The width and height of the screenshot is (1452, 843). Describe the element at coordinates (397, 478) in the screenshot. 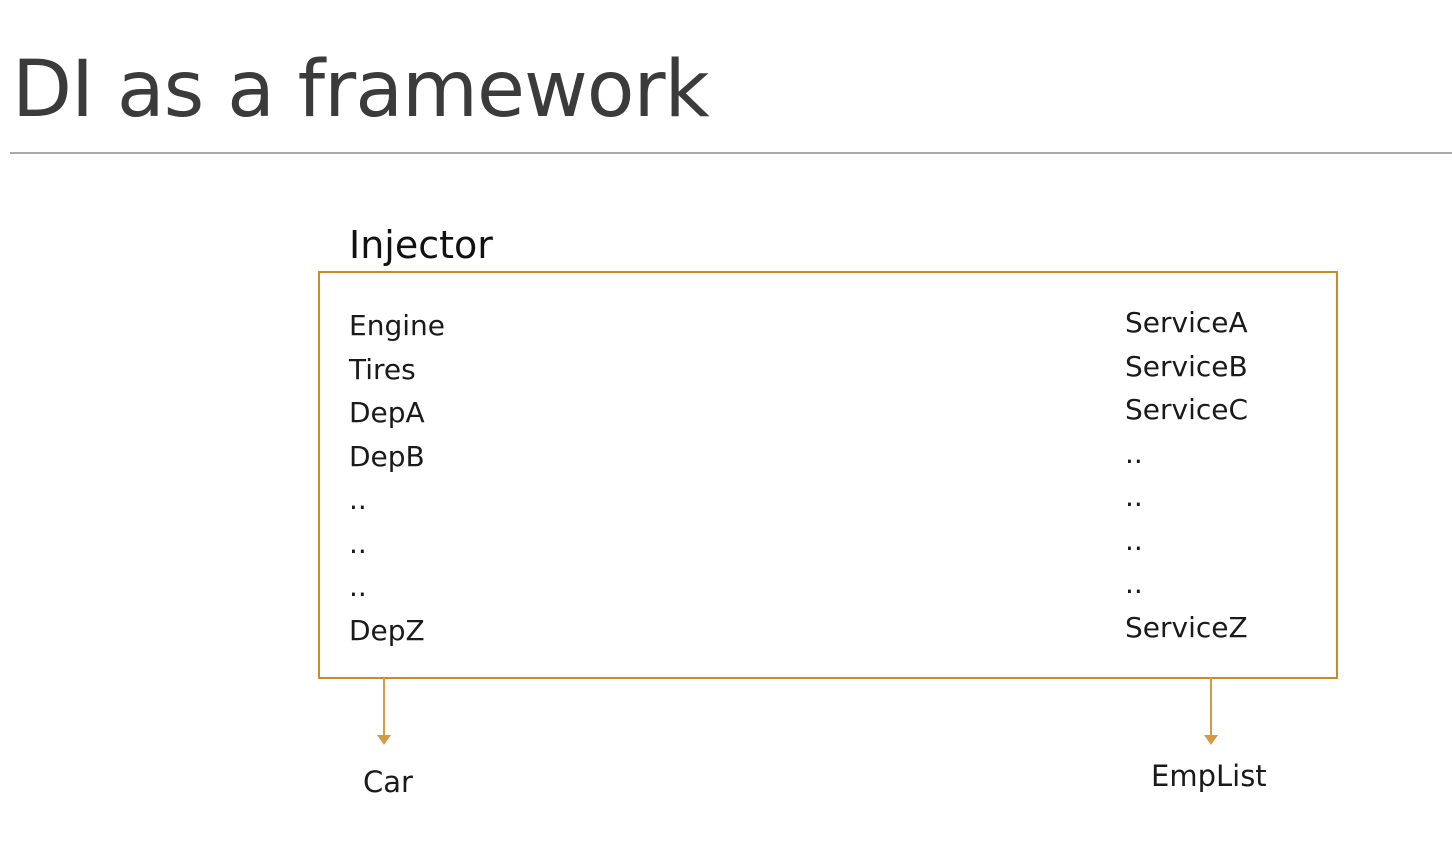

I see `dependency-list: Engine Tires DepA DepB .. .. .. DepZ` at that location.